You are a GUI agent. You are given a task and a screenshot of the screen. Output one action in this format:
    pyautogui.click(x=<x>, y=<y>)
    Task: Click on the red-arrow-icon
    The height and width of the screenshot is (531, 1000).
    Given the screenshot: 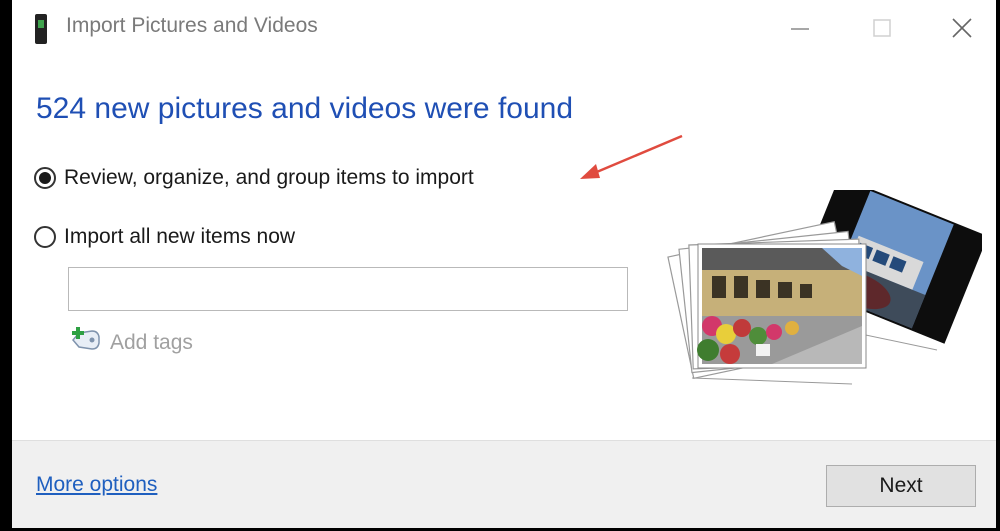 What is the action you would take?
    pyautogui.click(x=632, y=160)
    